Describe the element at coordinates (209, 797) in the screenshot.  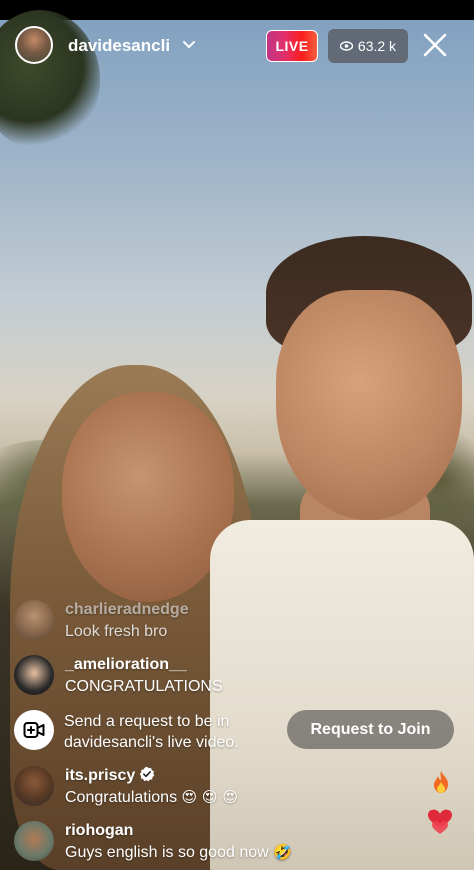
I see `comment-emojis: 😍 😍 😍` at that location.